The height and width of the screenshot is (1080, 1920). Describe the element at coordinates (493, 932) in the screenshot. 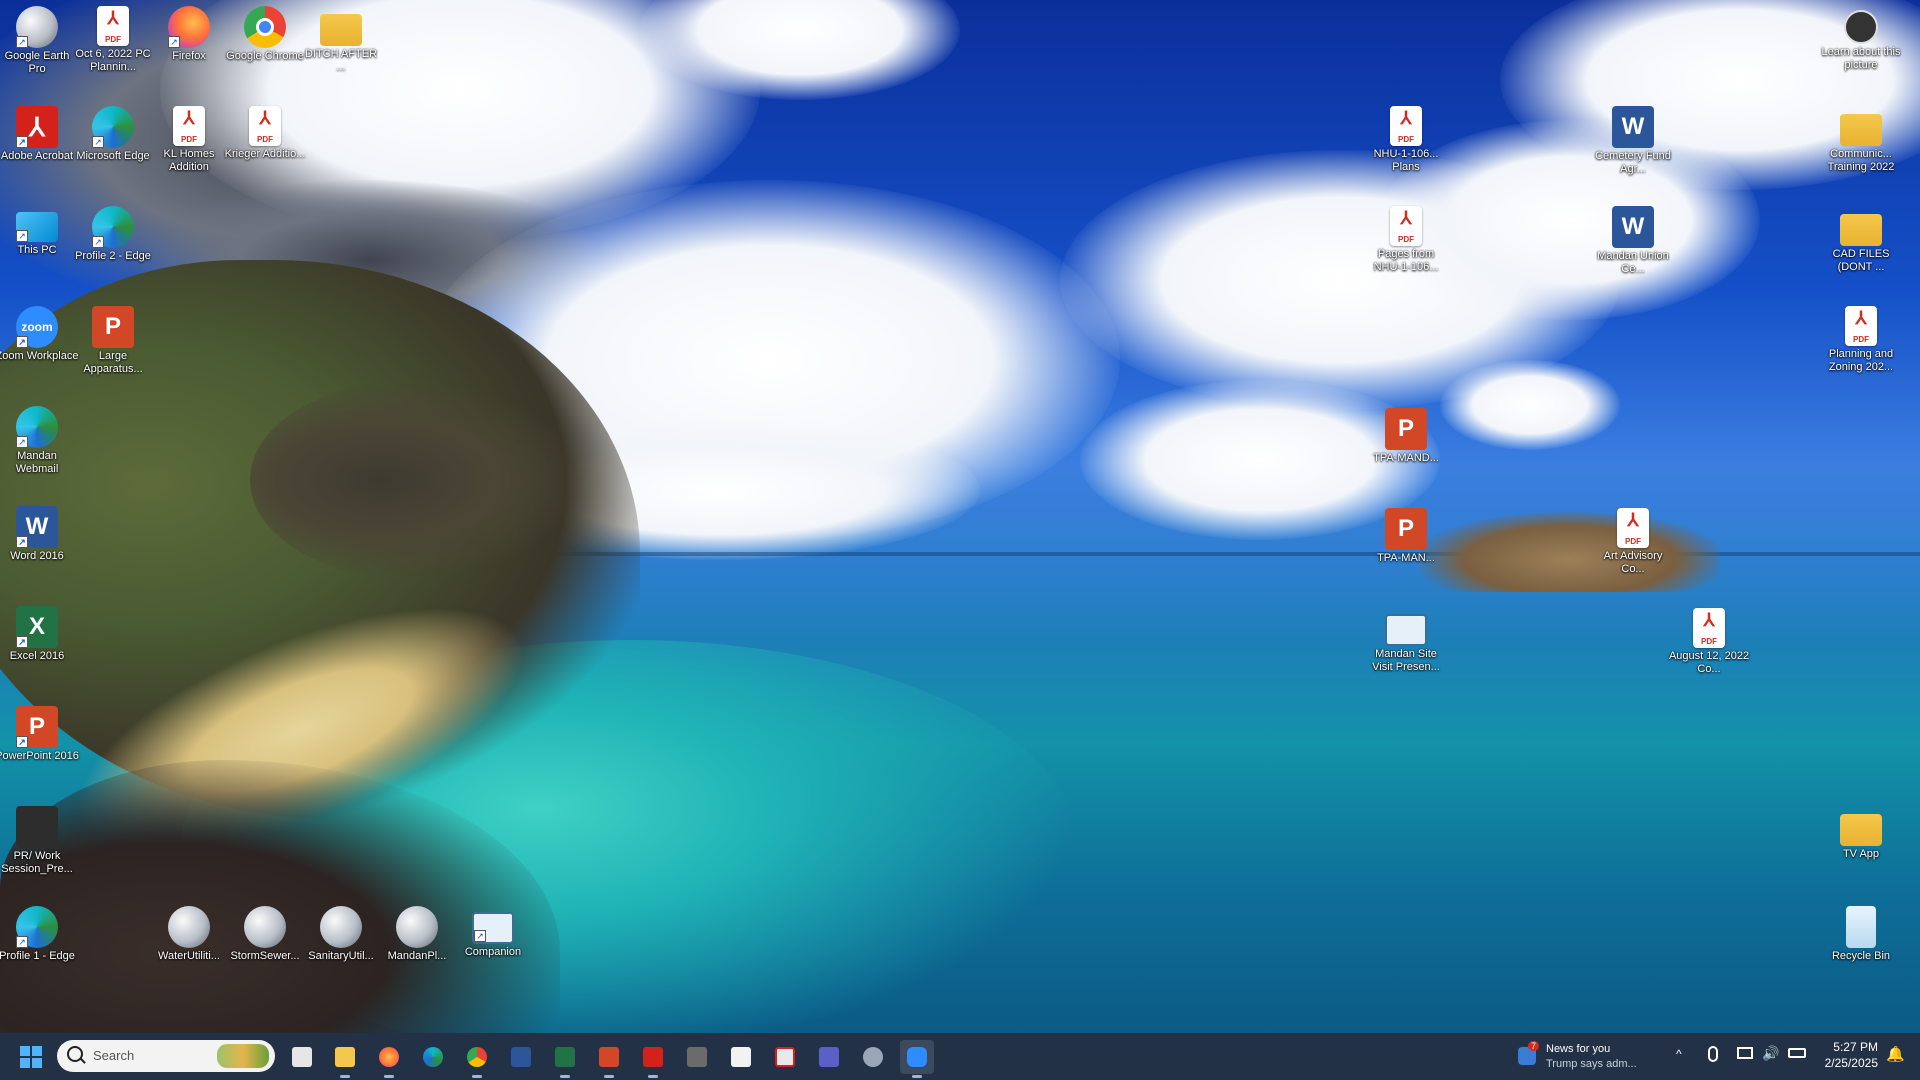

I see `desktop-icon-companion: ↗ Companion` at that location.